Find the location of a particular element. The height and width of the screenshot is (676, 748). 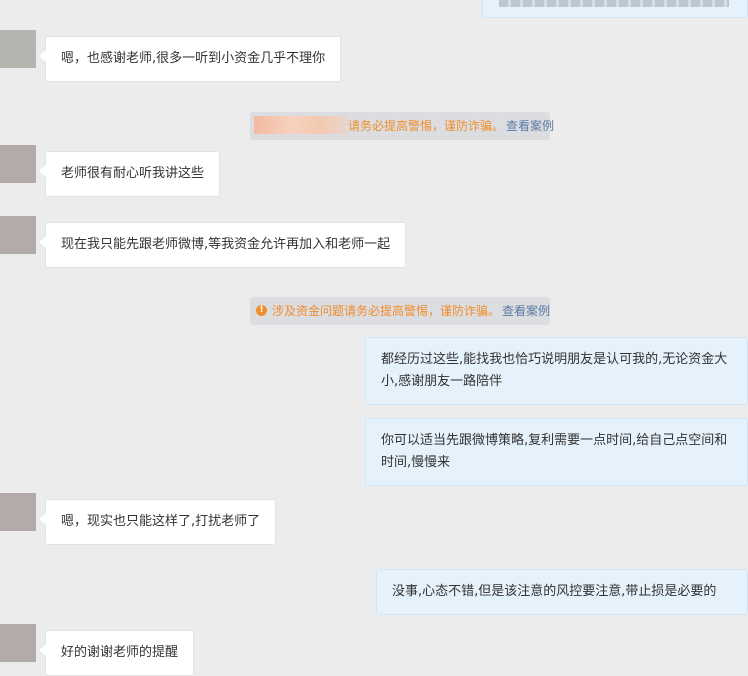

message-bubble-incoming: 现在我只能先跟老师微博,等我资金允许再加入和老师一起 is located at coordinates (222, 245).